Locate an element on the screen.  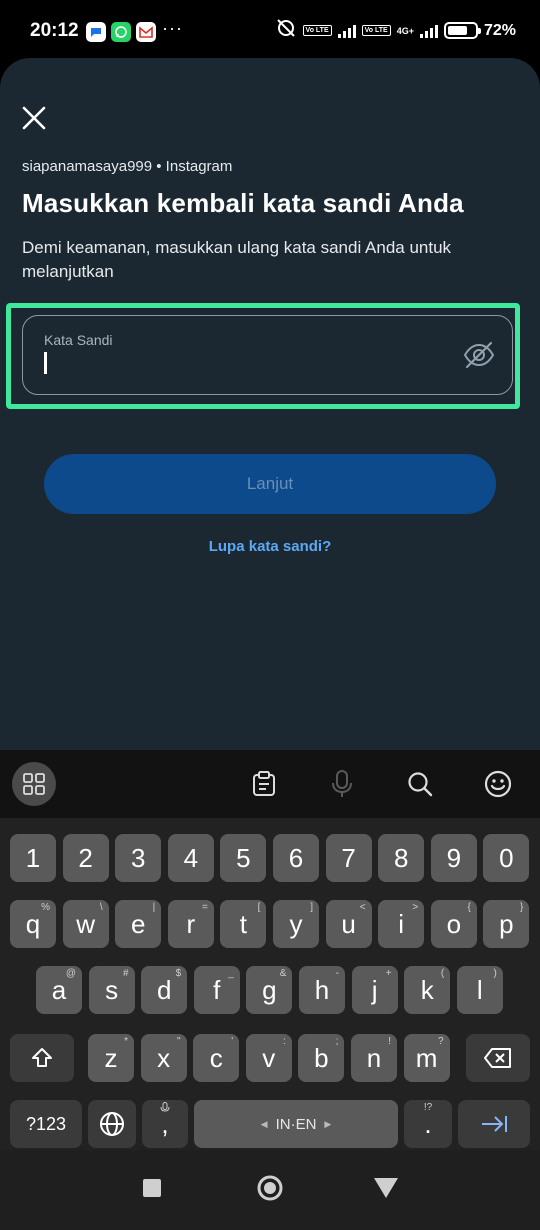
key-m-label: m is located at coordinates (426, 1057).